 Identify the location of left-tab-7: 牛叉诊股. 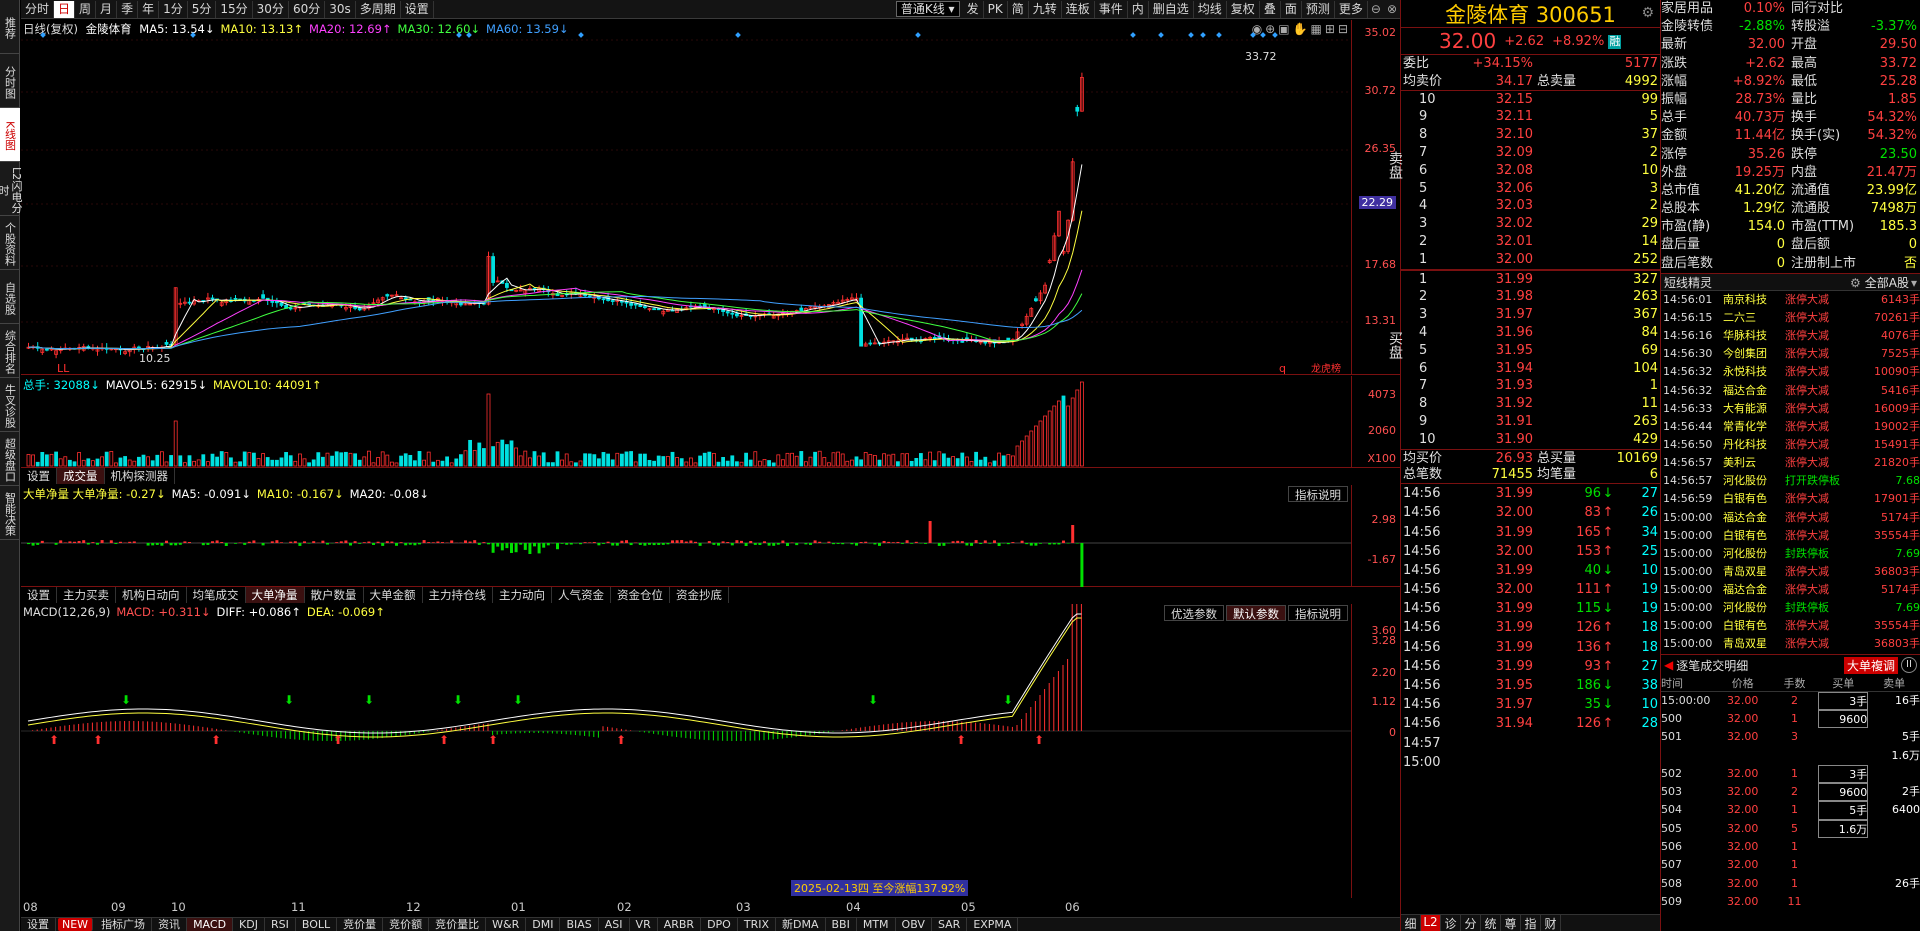
(10, 405).